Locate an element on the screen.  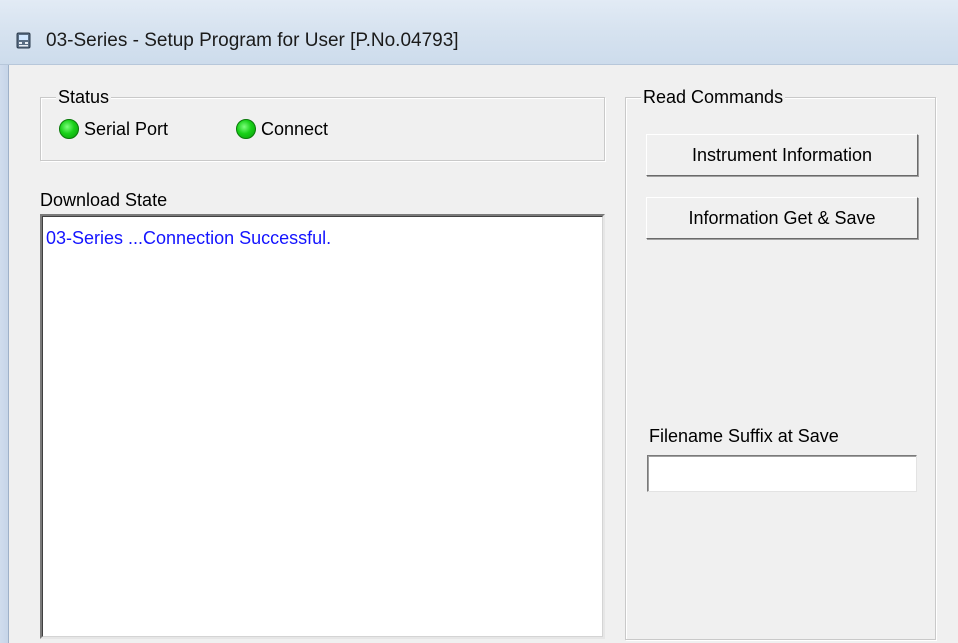
read-commands-group-title: Read Commands is located at coordinates (713, 97).